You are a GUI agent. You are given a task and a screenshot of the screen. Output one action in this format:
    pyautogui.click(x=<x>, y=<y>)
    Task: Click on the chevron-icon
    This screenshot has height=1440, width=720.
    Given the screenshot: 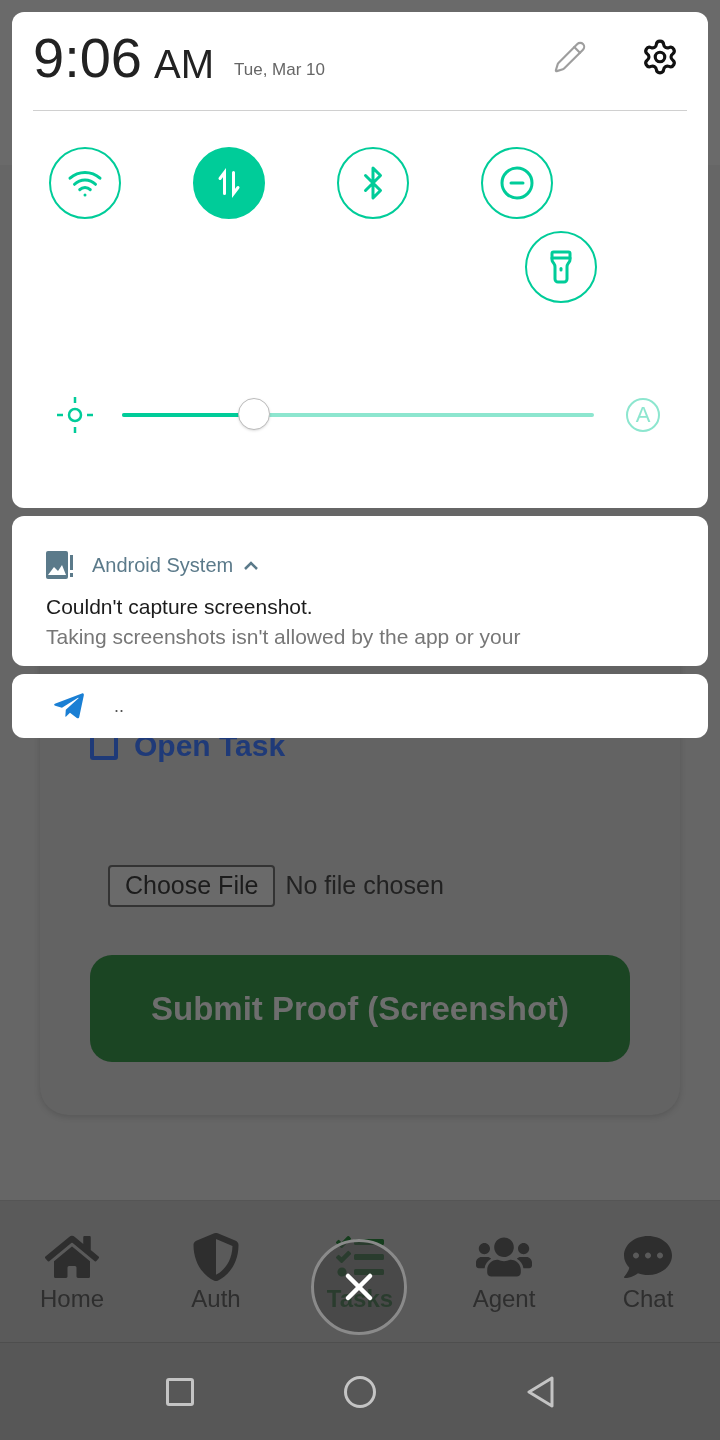 What is the action you would take?
    pyautogui.click(x=251, y=565)
    